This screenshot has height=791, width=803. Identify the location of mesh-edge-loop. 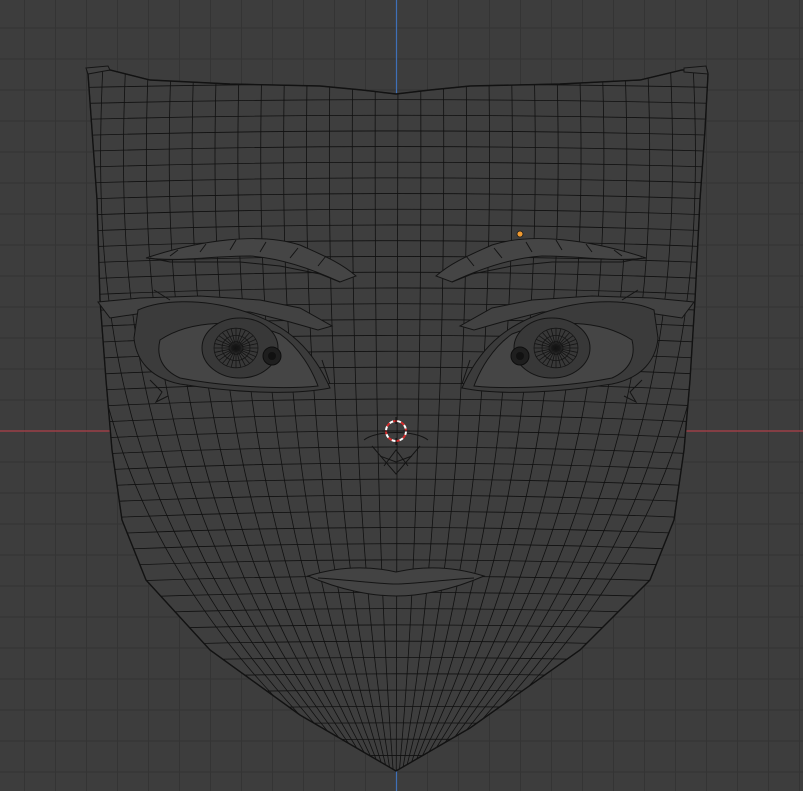
(400, 774).